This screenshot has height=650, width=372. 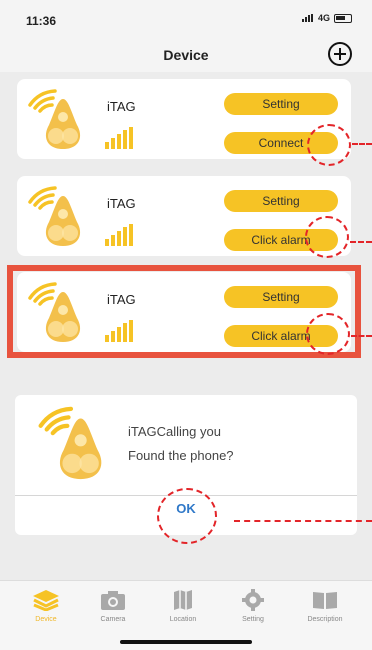 What do you see at coordinates (186, 642) in the screenshot?
I see `home-indicator` at bounding box center [186, 642].